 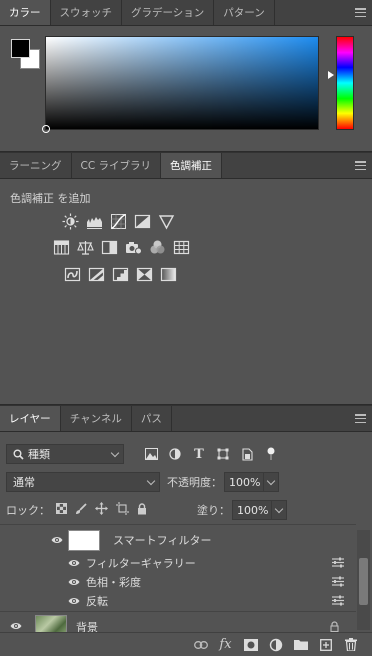 I want to click on tab-color: カラー, so click(x=25, y=12).